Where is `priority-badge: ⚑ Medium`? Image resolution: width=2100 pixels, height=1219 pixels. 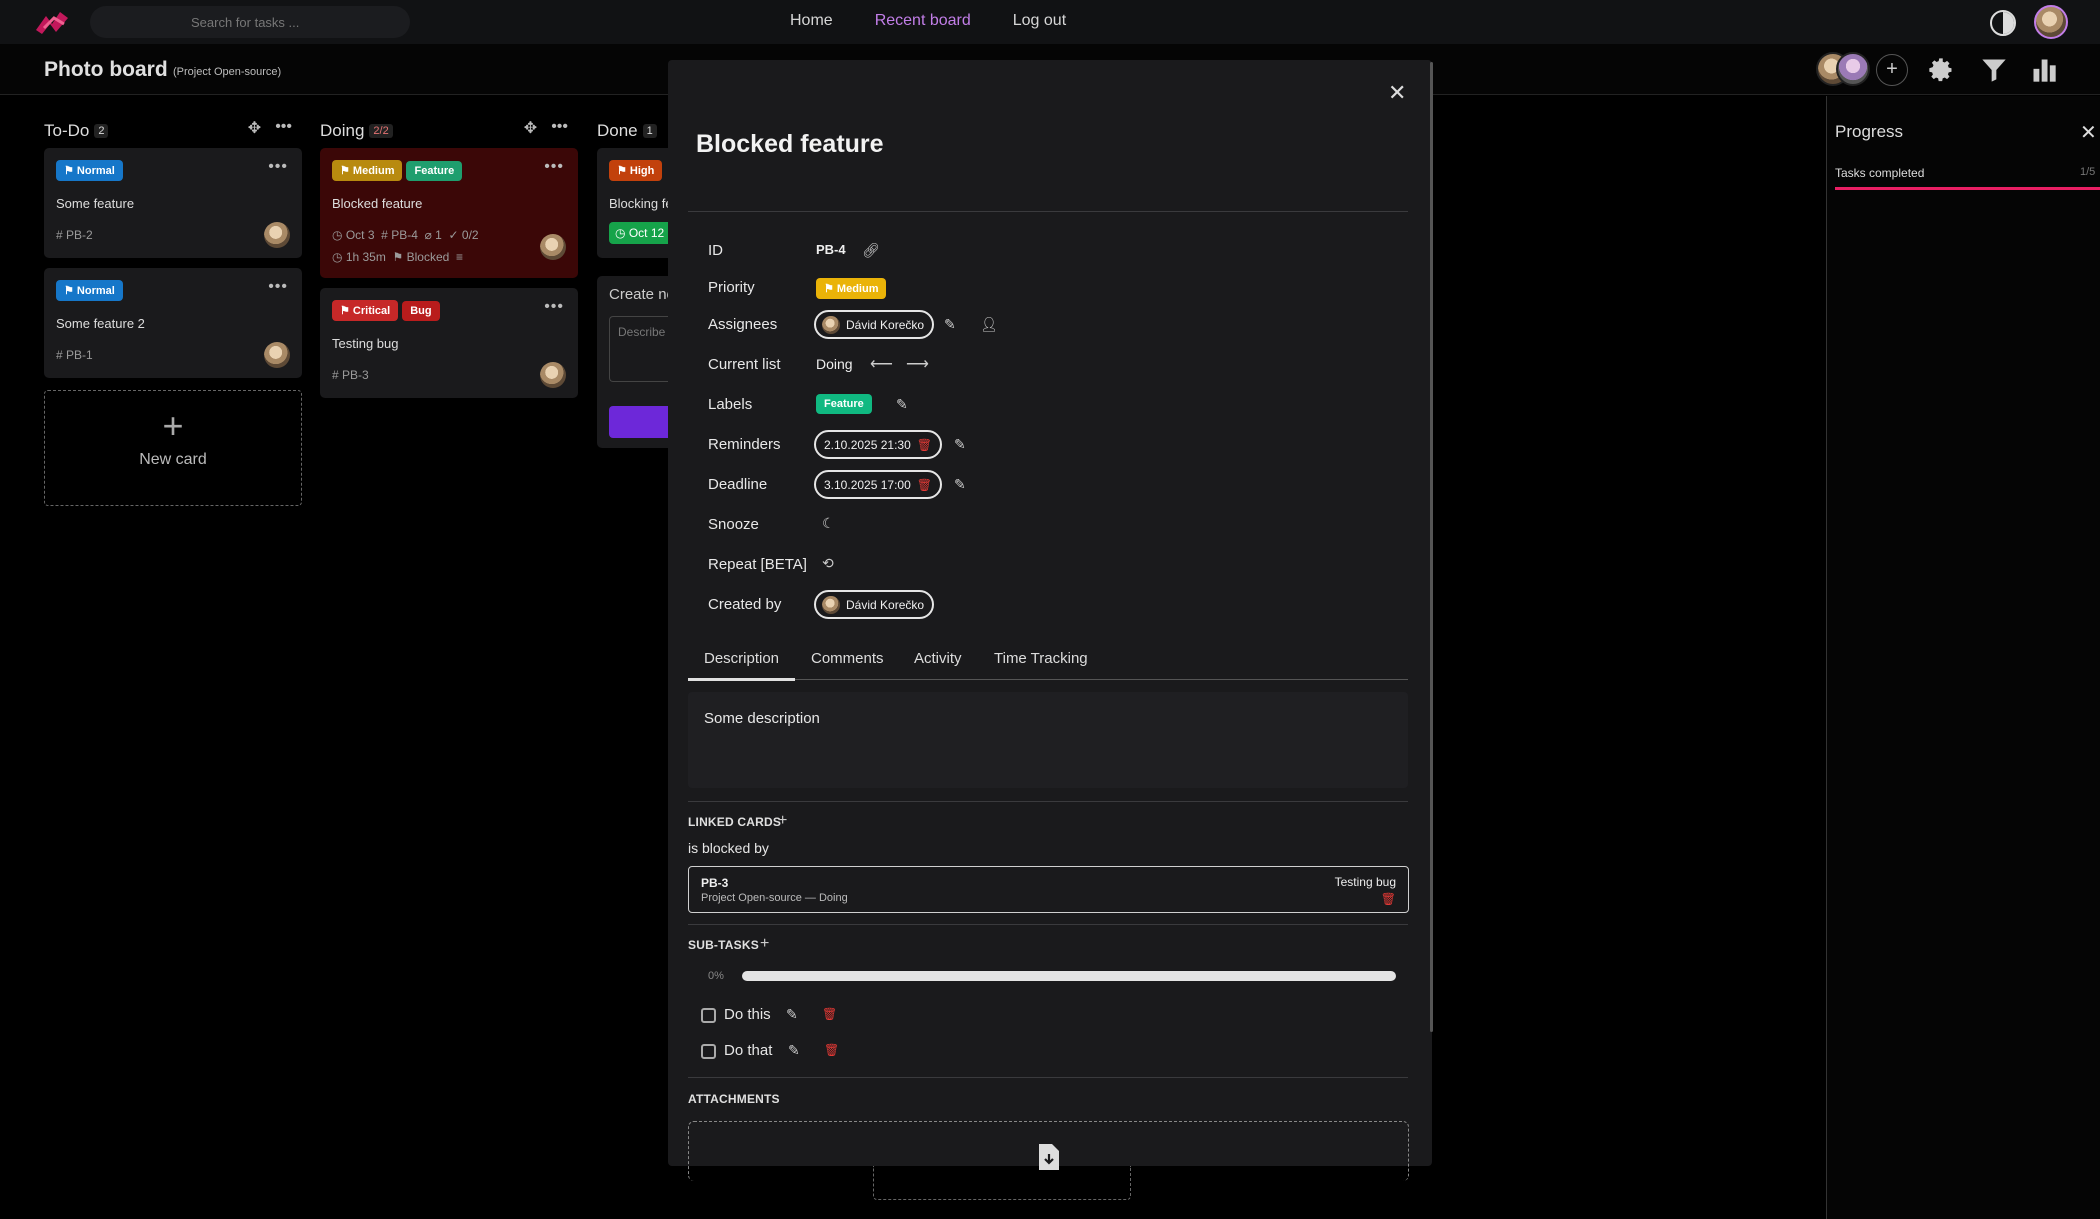 priority-badge: ⚑ Medium is located at coordinates (851, 288).